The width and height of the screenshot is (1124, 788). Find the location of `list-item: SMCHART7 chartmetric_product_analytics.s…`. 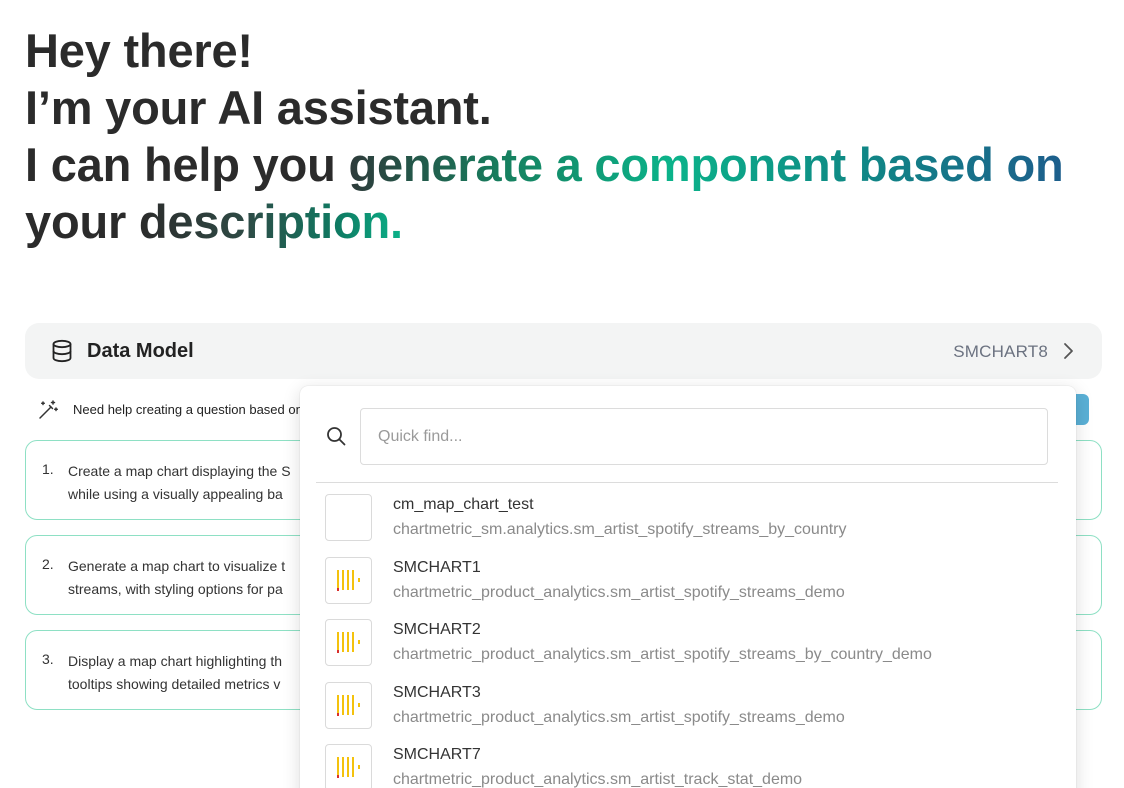

list-item: SMCHART7 chartmetric_product_analytics.s… is located at coordinates (688, 764).